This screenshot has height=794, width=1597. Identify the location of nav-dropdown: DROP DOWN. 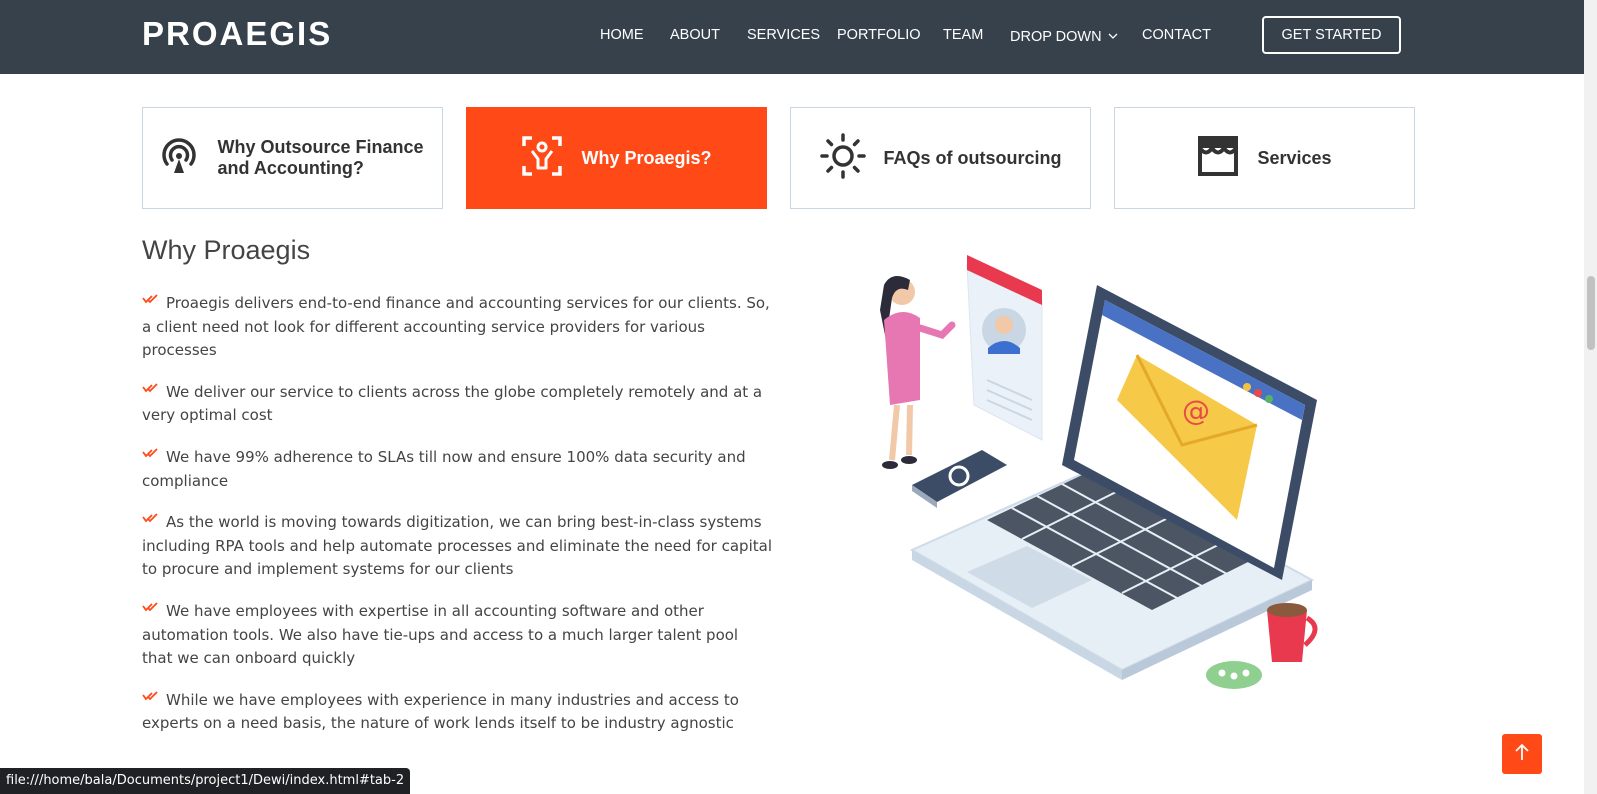
(1064, 36).